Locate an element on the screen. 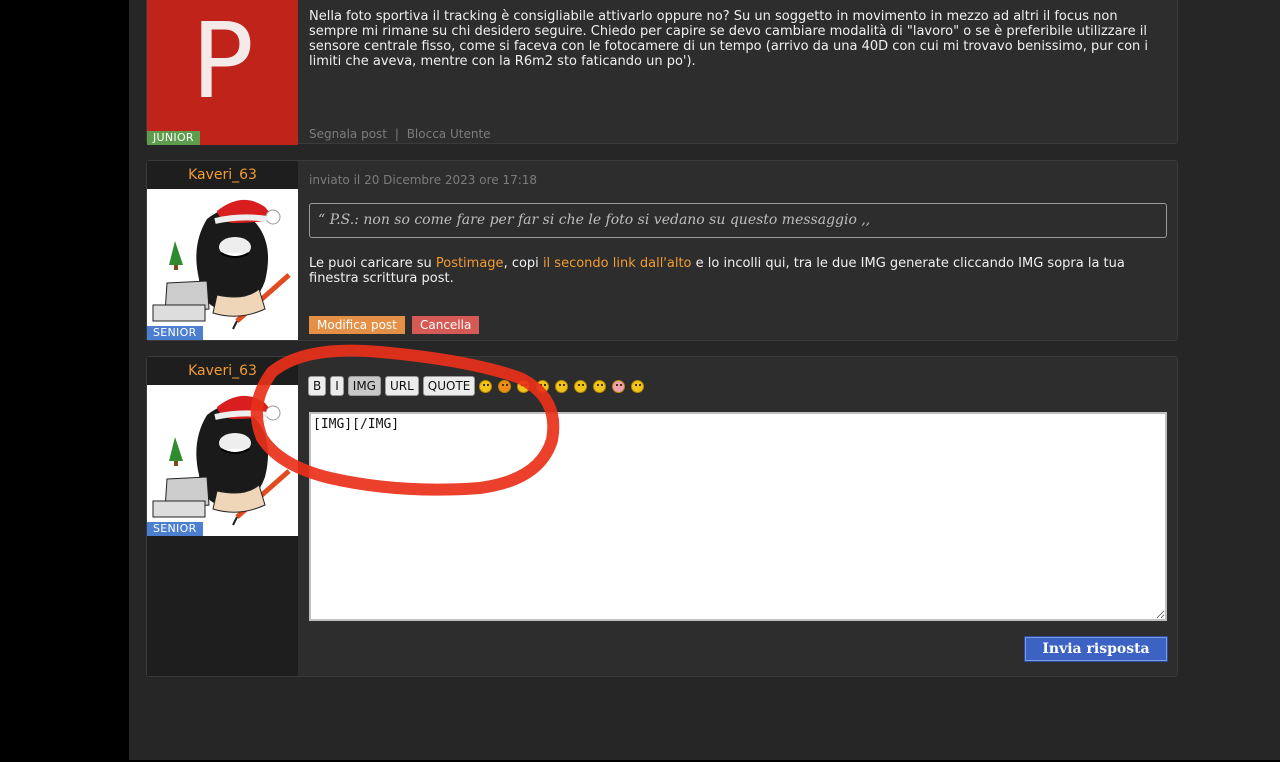 Image resolution: width=1280 pixels, height=762 pixels. italic-button: I is located at coordinates (337, 386).